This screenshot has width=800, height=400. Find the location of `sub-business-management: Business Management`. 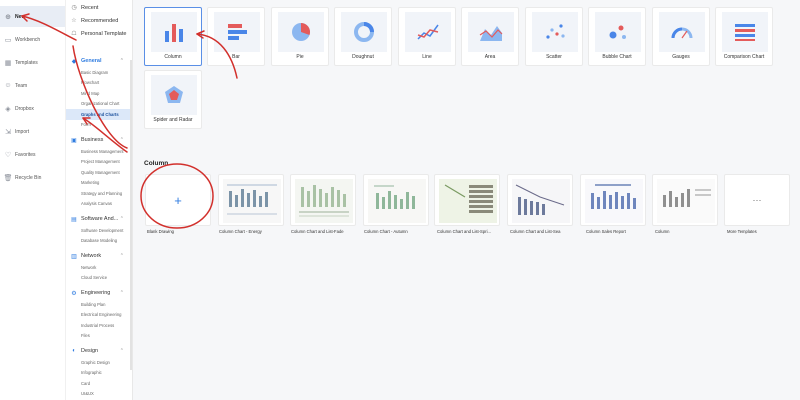

sub-business-management: Business Management is located at coordinates (99, 151).